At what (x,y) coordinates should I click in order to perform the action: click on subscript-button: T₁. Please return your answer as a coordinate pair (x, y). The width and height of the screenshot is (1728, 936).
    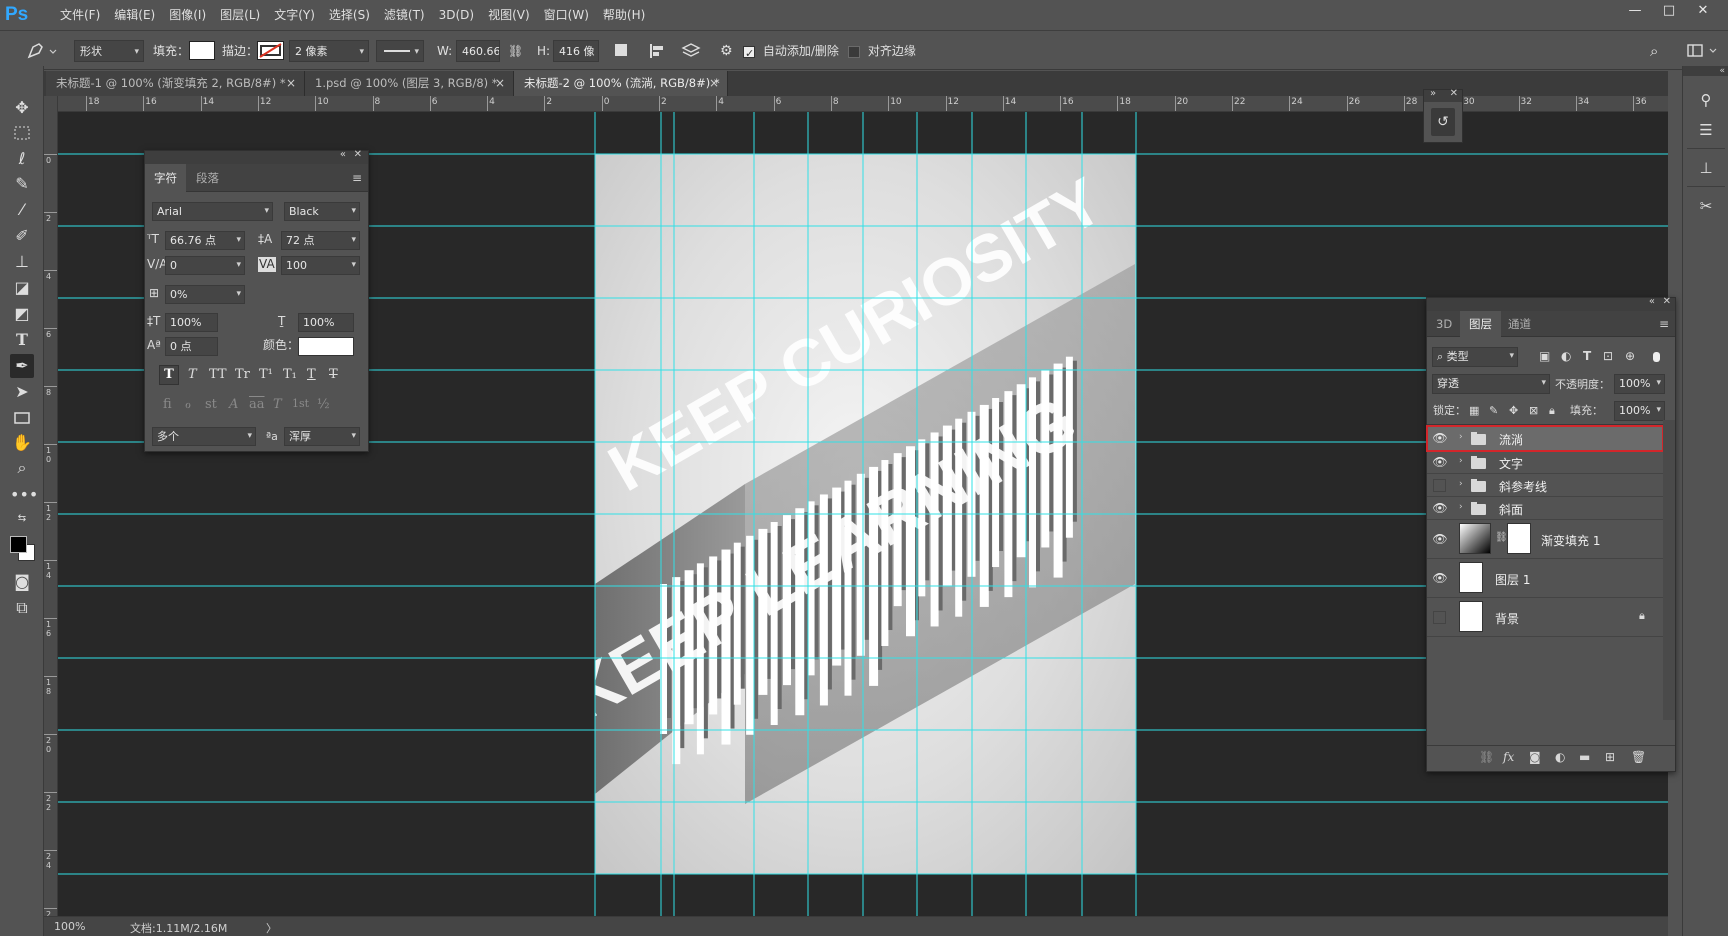
    Looking at the image, I should click on (290, 374).